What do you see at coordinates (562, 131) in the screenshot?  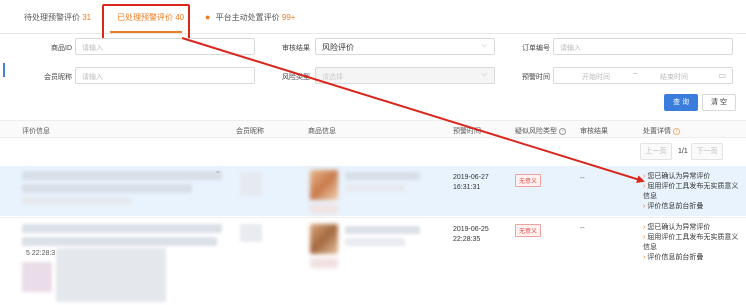 I see `help-icon: ?` at bounding box center [562, 131].